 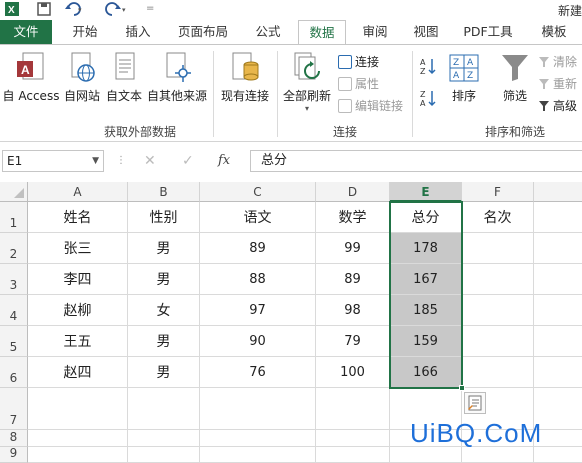 What do you see at coordinates (78, 217) in the screenshot?
I see `table-header-cell: 姓名` at bounding box center [78, 217].